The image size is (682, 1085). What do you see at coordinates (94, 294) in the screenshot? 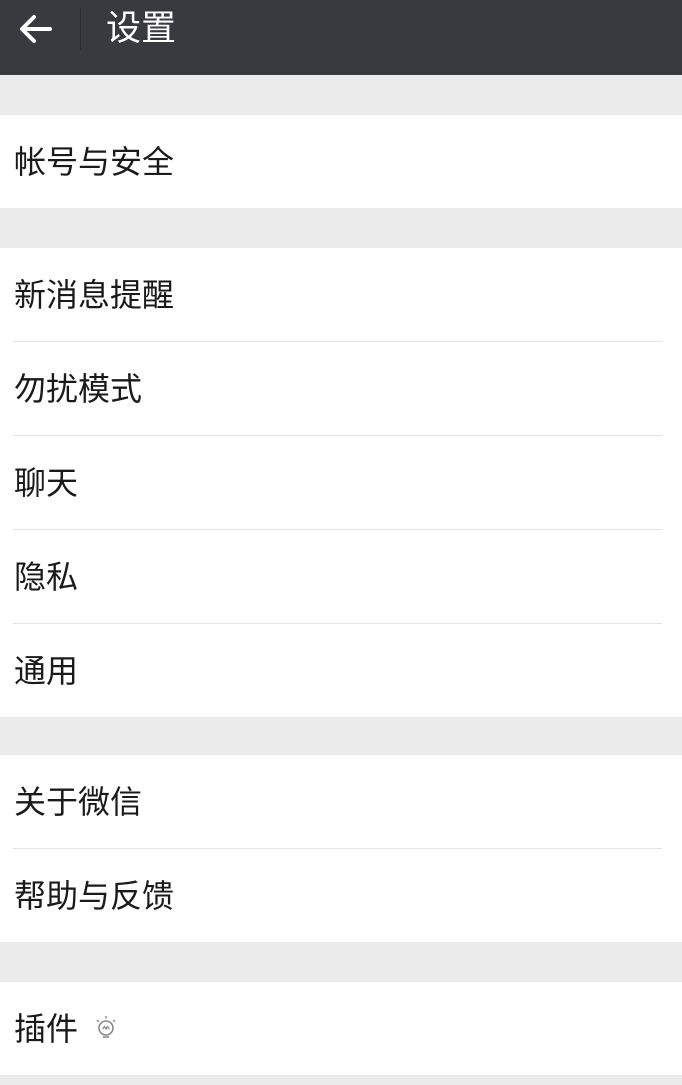
I see `settings-item-label: 新消息提醒` at bounding box center [94, 294].